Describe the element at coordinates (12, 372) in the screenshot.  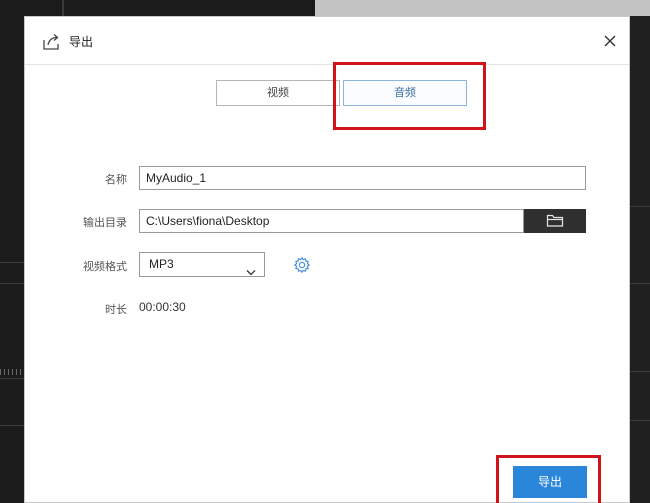
I see `background-timeline-ruler` at that location.